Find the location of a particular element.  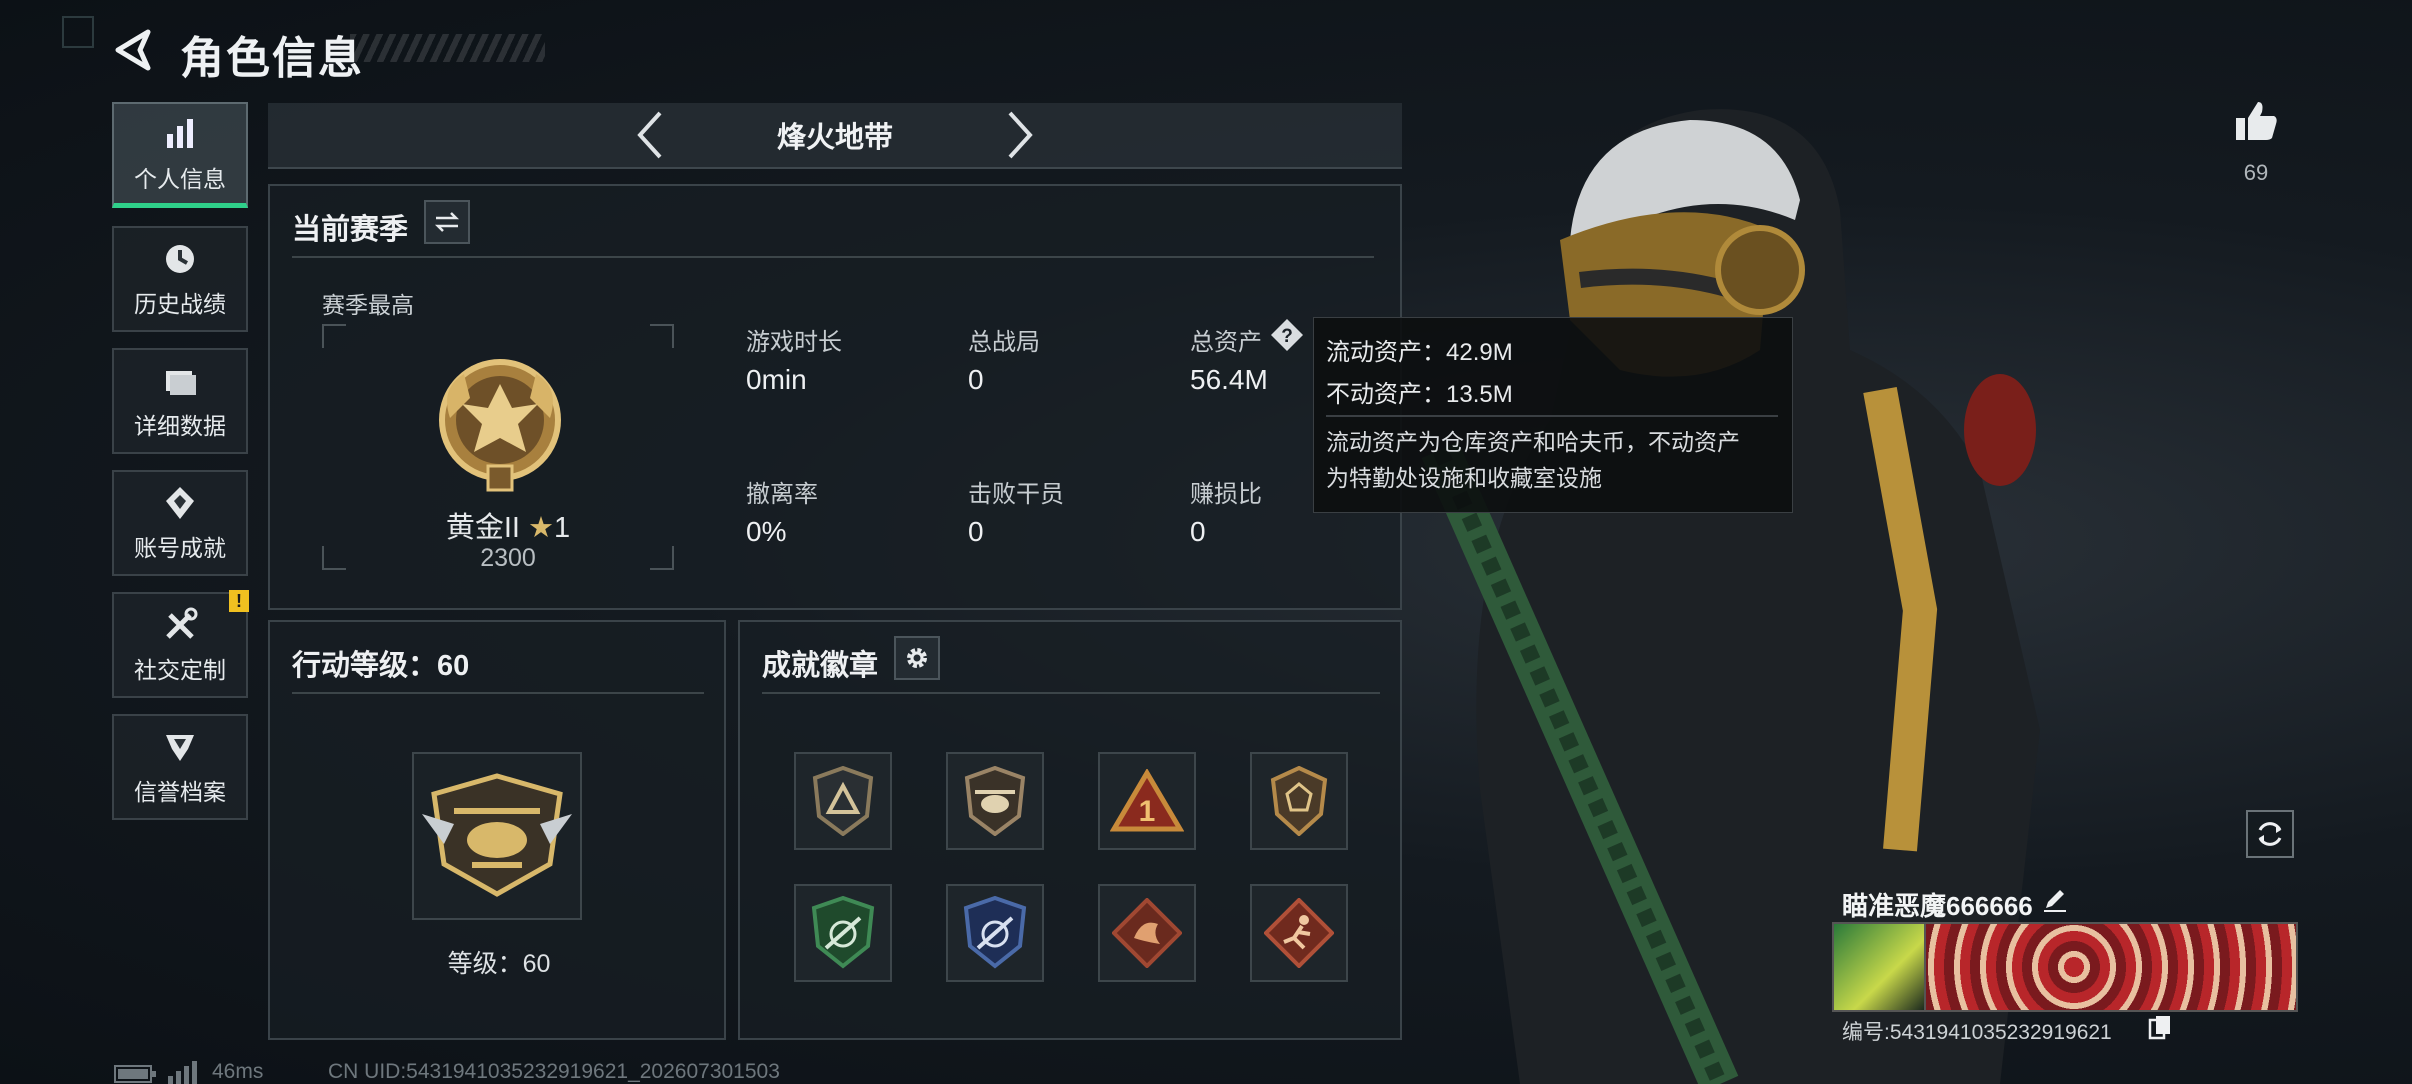

stat-label: 撤离率 is located at coordinates (782, 494).